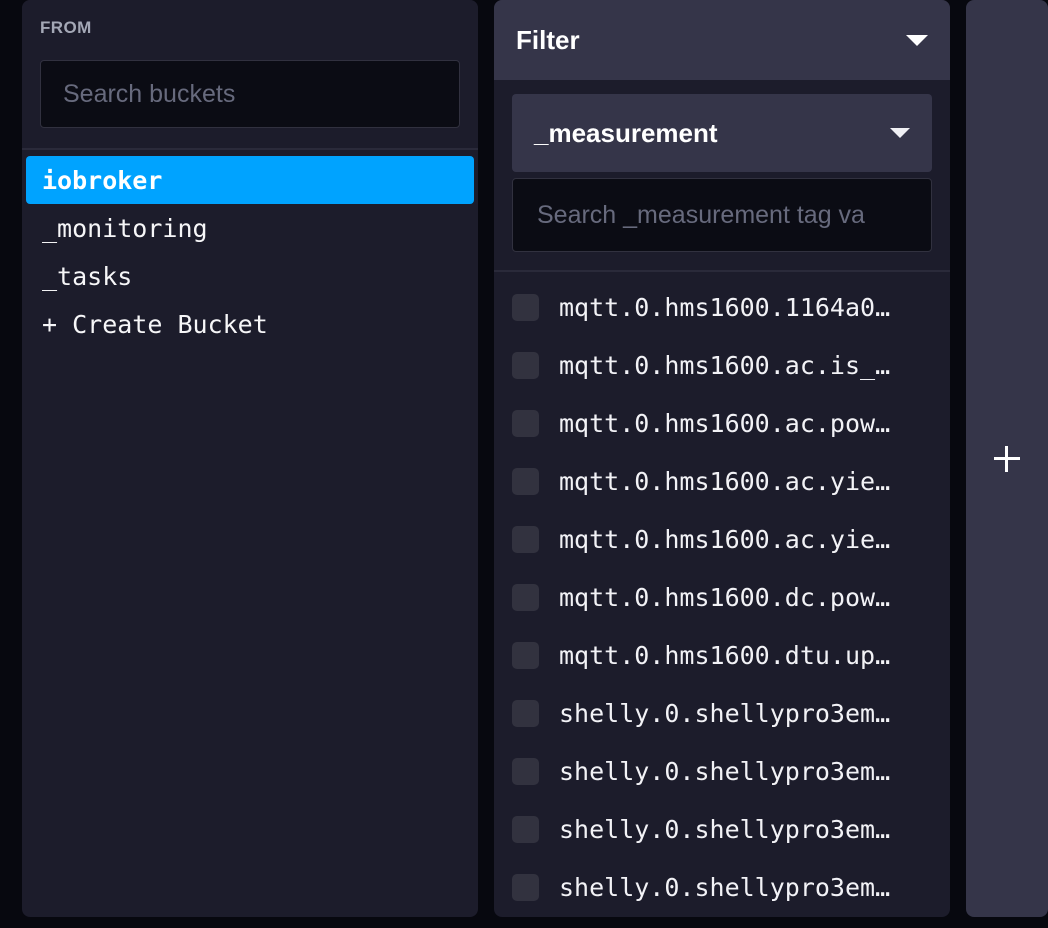  I want to click on from-panel-header: FROM Search buckets, so click(250, 74).